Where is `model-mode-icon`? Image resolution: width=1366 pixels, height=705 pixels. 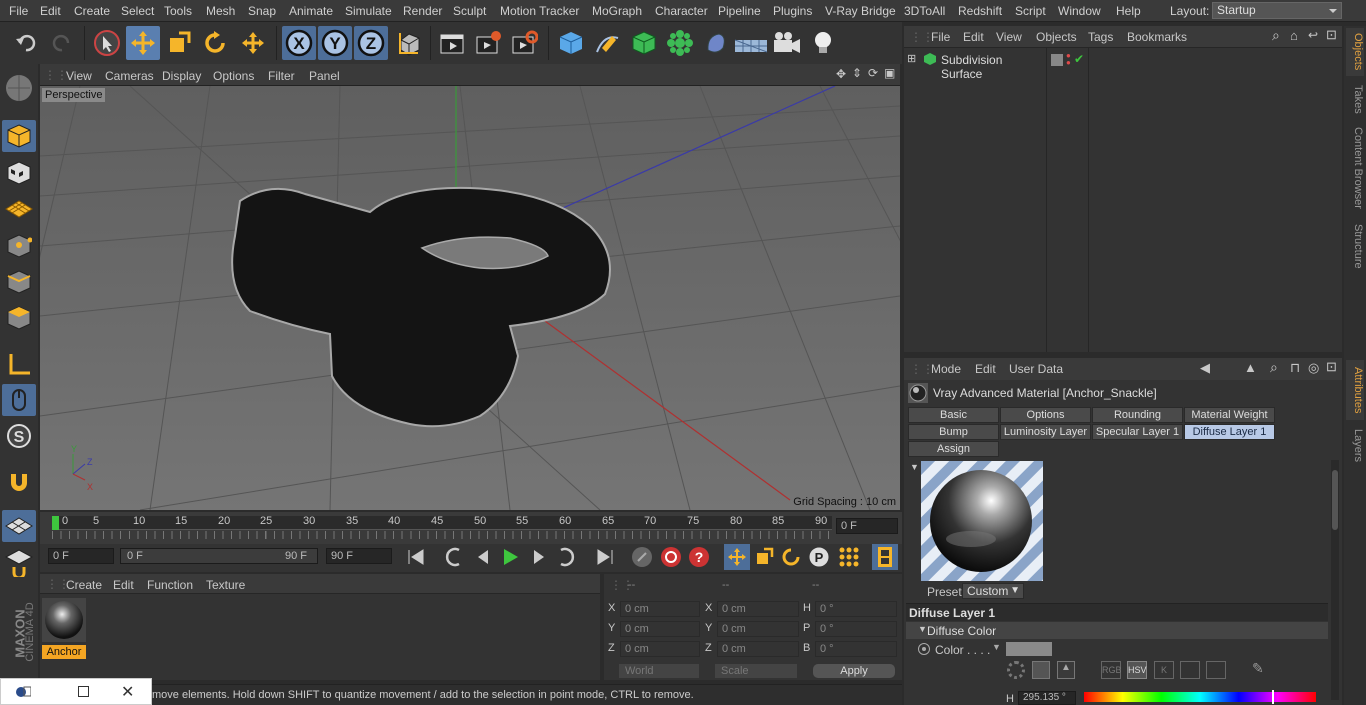 model-mode-icon is located at coordinates (19, 136).